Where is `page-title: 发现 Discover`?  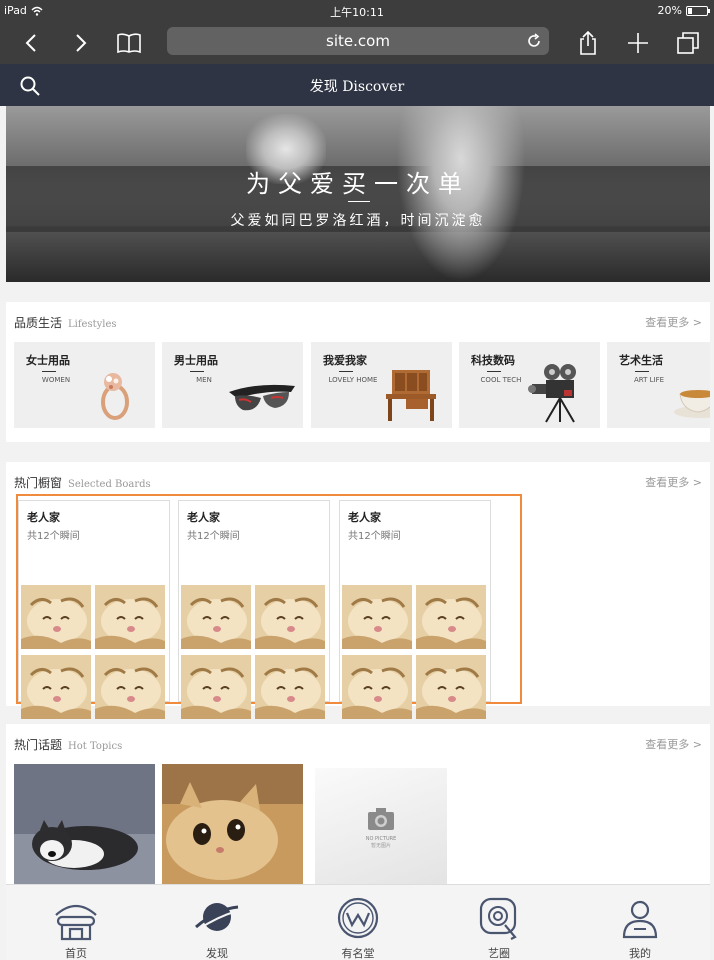 page-title: 发现 Discover is located at coordinates (357, 87).